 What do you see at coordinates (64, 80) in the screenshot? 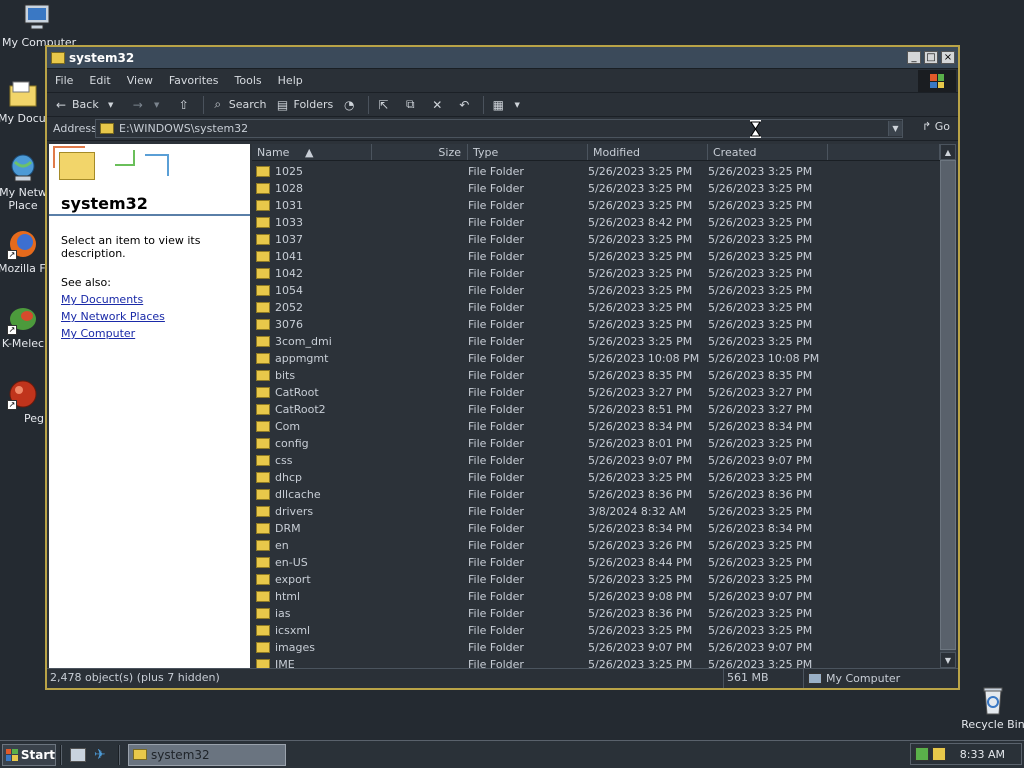
I see `menu-file: File` at bounding box center [64, 80].